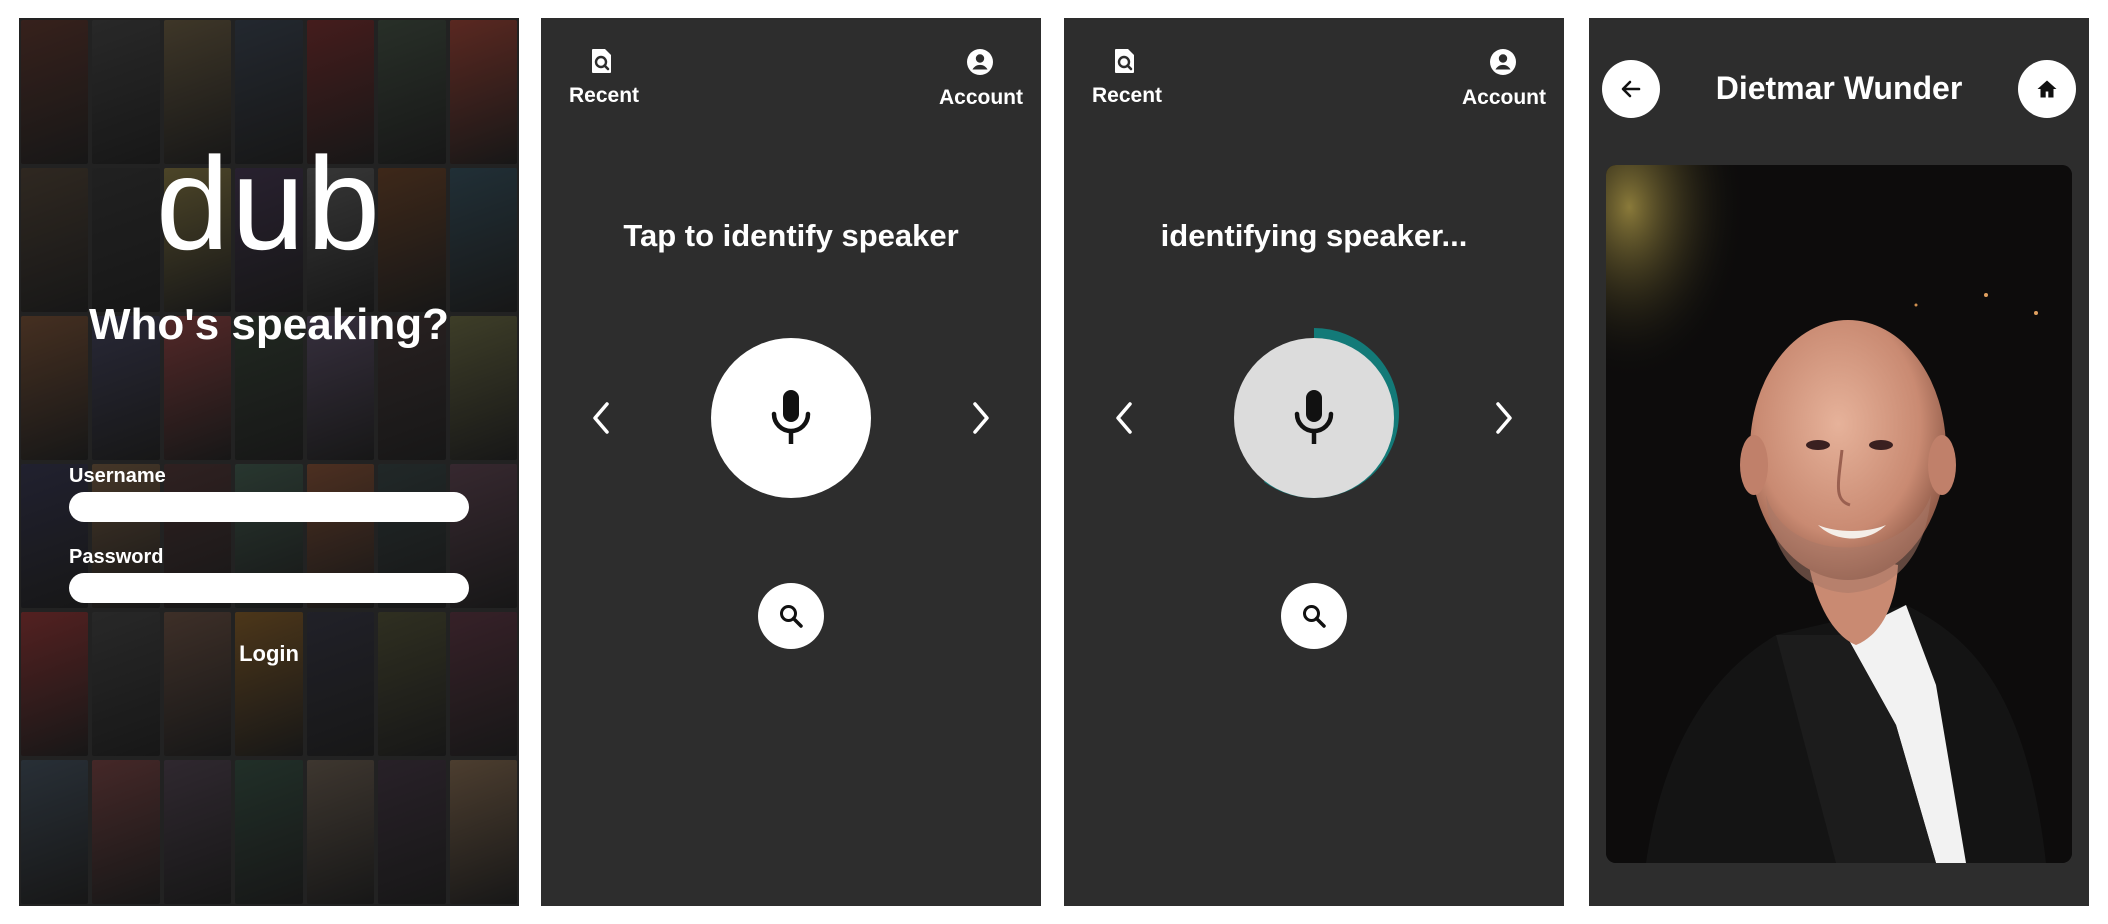  I want to click on speaker-name: Dietmar Wunder, so click(1839, 88).